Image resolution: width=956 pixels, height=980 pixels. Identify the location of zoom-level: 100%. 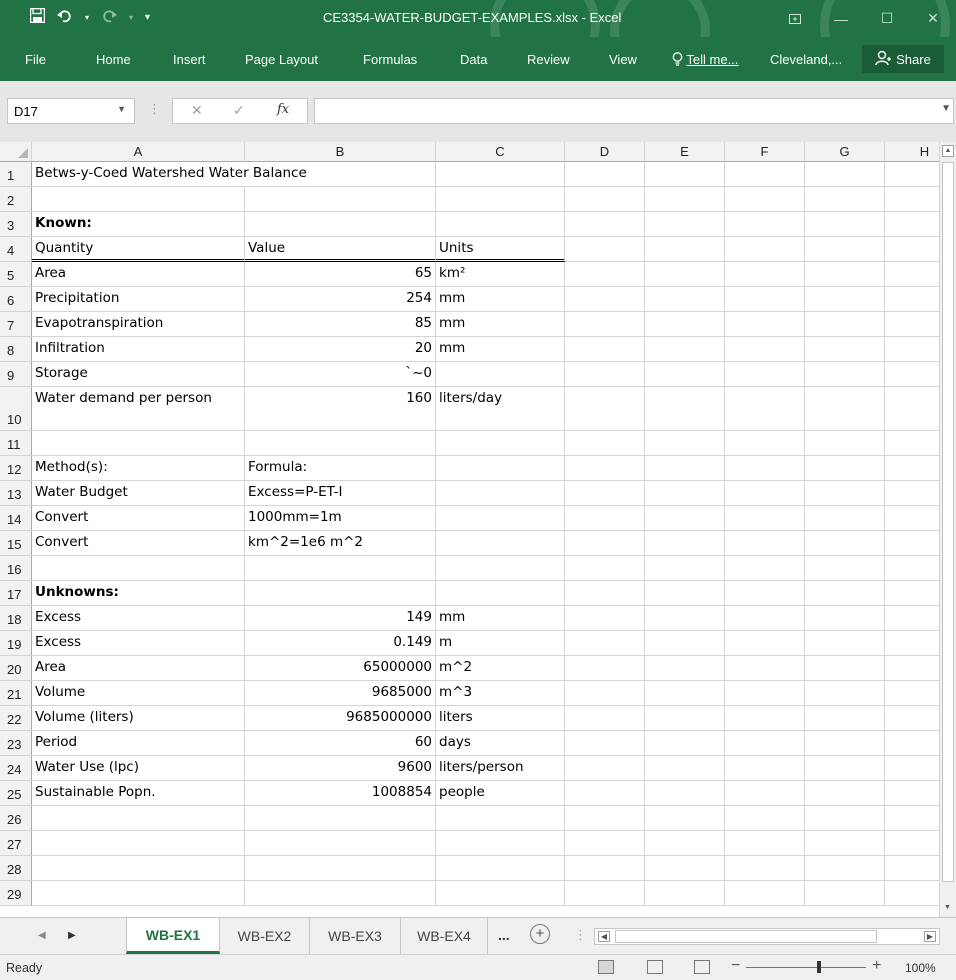
(920, 968).